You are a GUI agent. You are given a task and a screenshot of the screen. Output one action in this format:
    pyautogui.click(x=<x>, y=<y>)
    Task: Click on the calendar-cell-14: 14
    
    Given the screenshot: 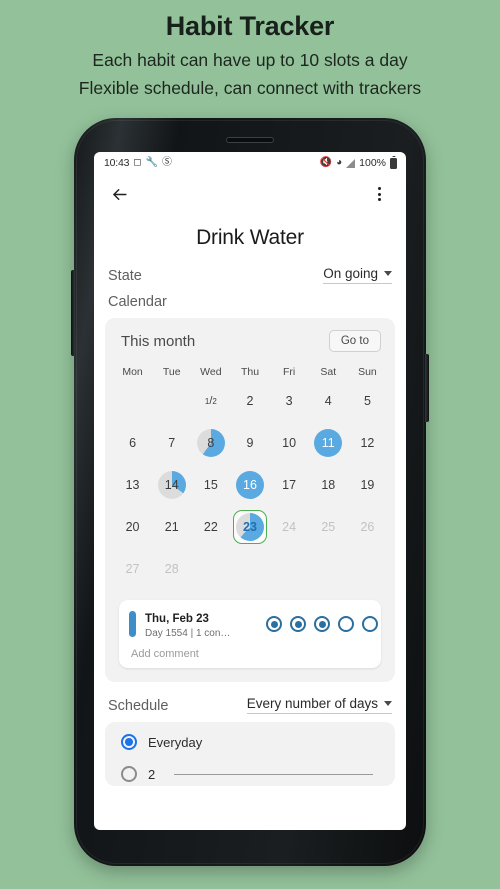 What is the action you would take?
    pyautogui.click(x=171, y=485)
    